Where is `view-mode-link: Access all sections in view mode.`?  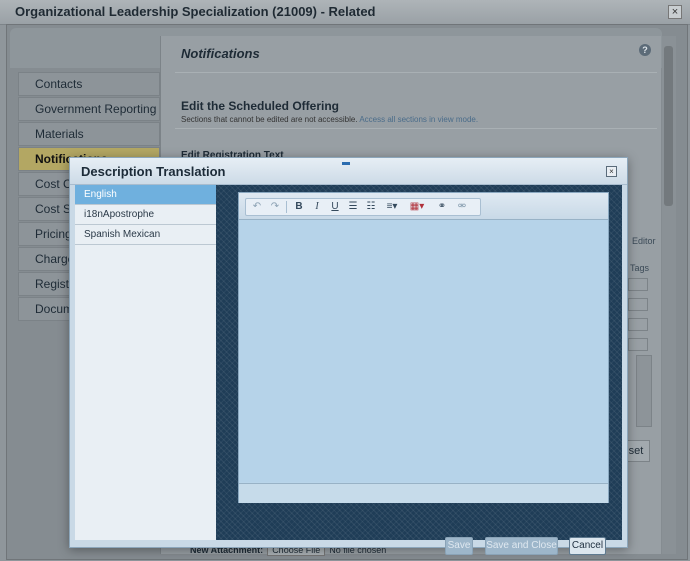
view-mode-link: Access all sections in view mode. is located at coordinates (418, 119).